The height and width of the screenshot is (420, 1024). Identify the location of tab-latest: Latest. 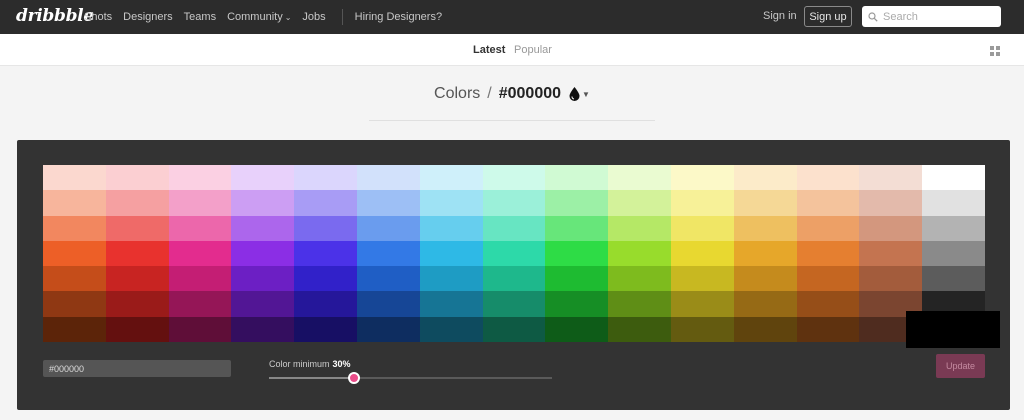
(489, 50).